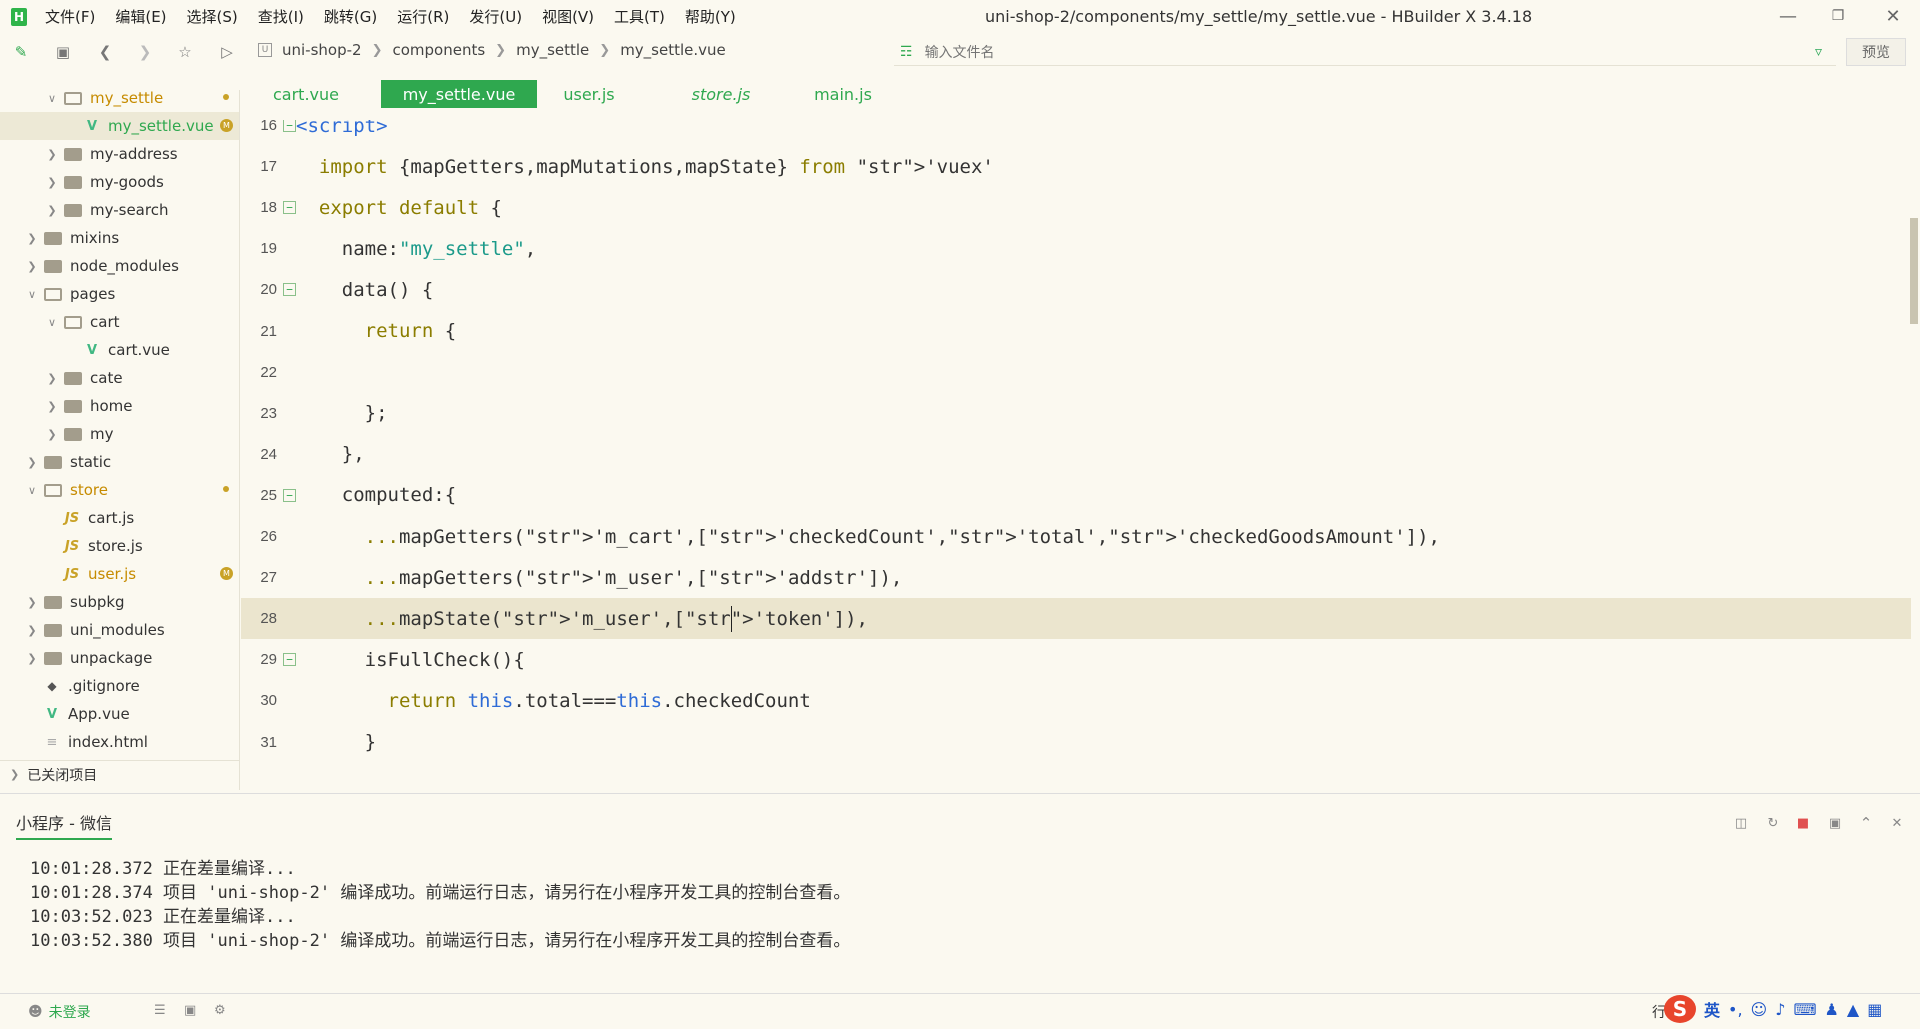  I want to click on tree-item: ❯ uni_modules, so click(119, 630).